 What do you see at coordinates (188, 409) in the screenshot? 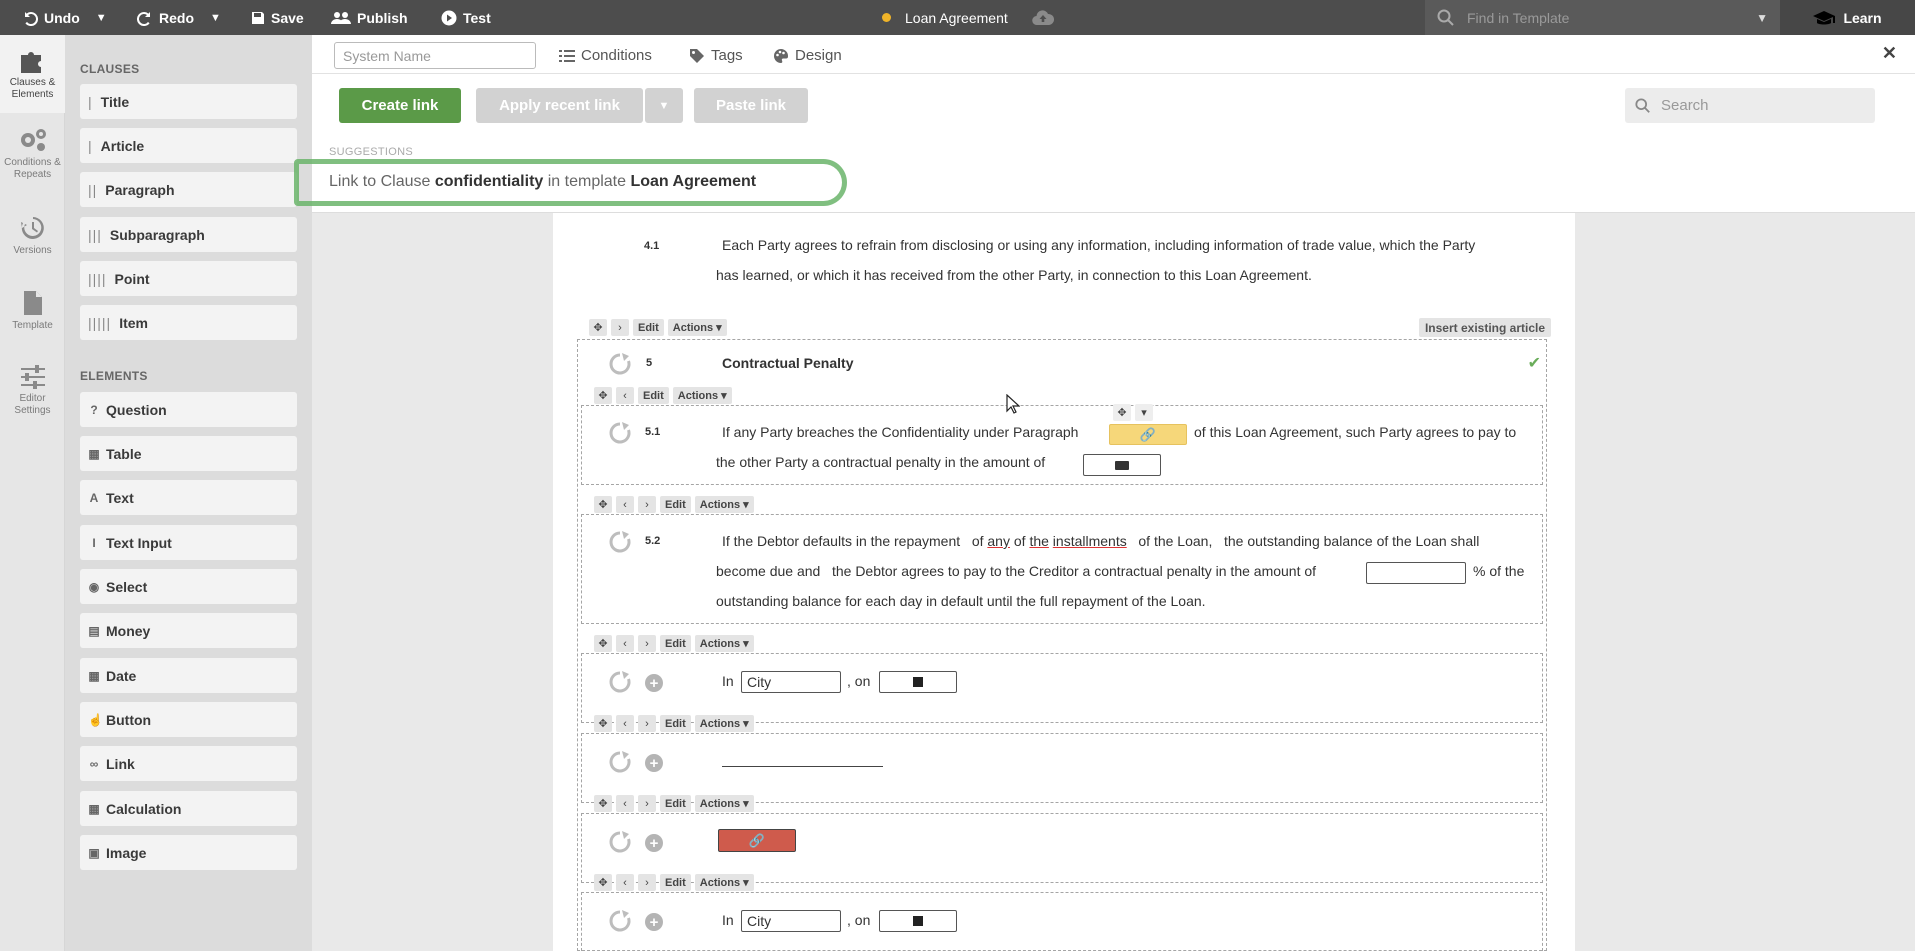
I see `element-question-button: ? Question` at bounding box center [188, 409].